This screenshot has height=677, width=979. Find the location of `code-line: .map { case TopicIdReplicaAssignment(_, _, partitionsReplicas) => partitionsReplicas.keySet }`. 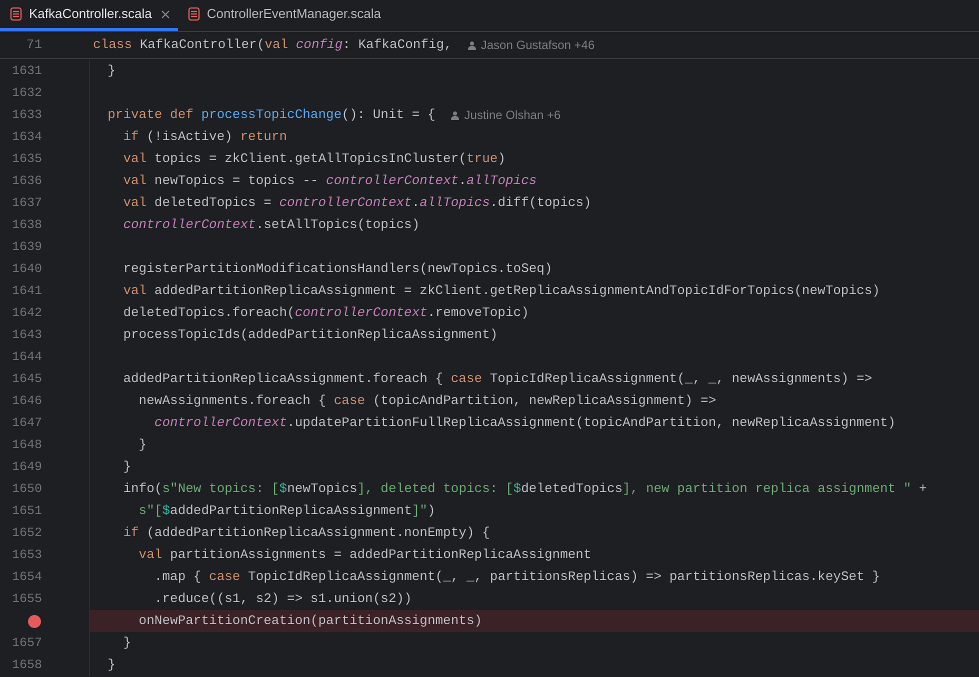

code-line: .map { case TopicIdReplicaAssignment(_, _, partitionsReplicas) => partitionsReplicas.keySet } is located at coordinates (516, 577).